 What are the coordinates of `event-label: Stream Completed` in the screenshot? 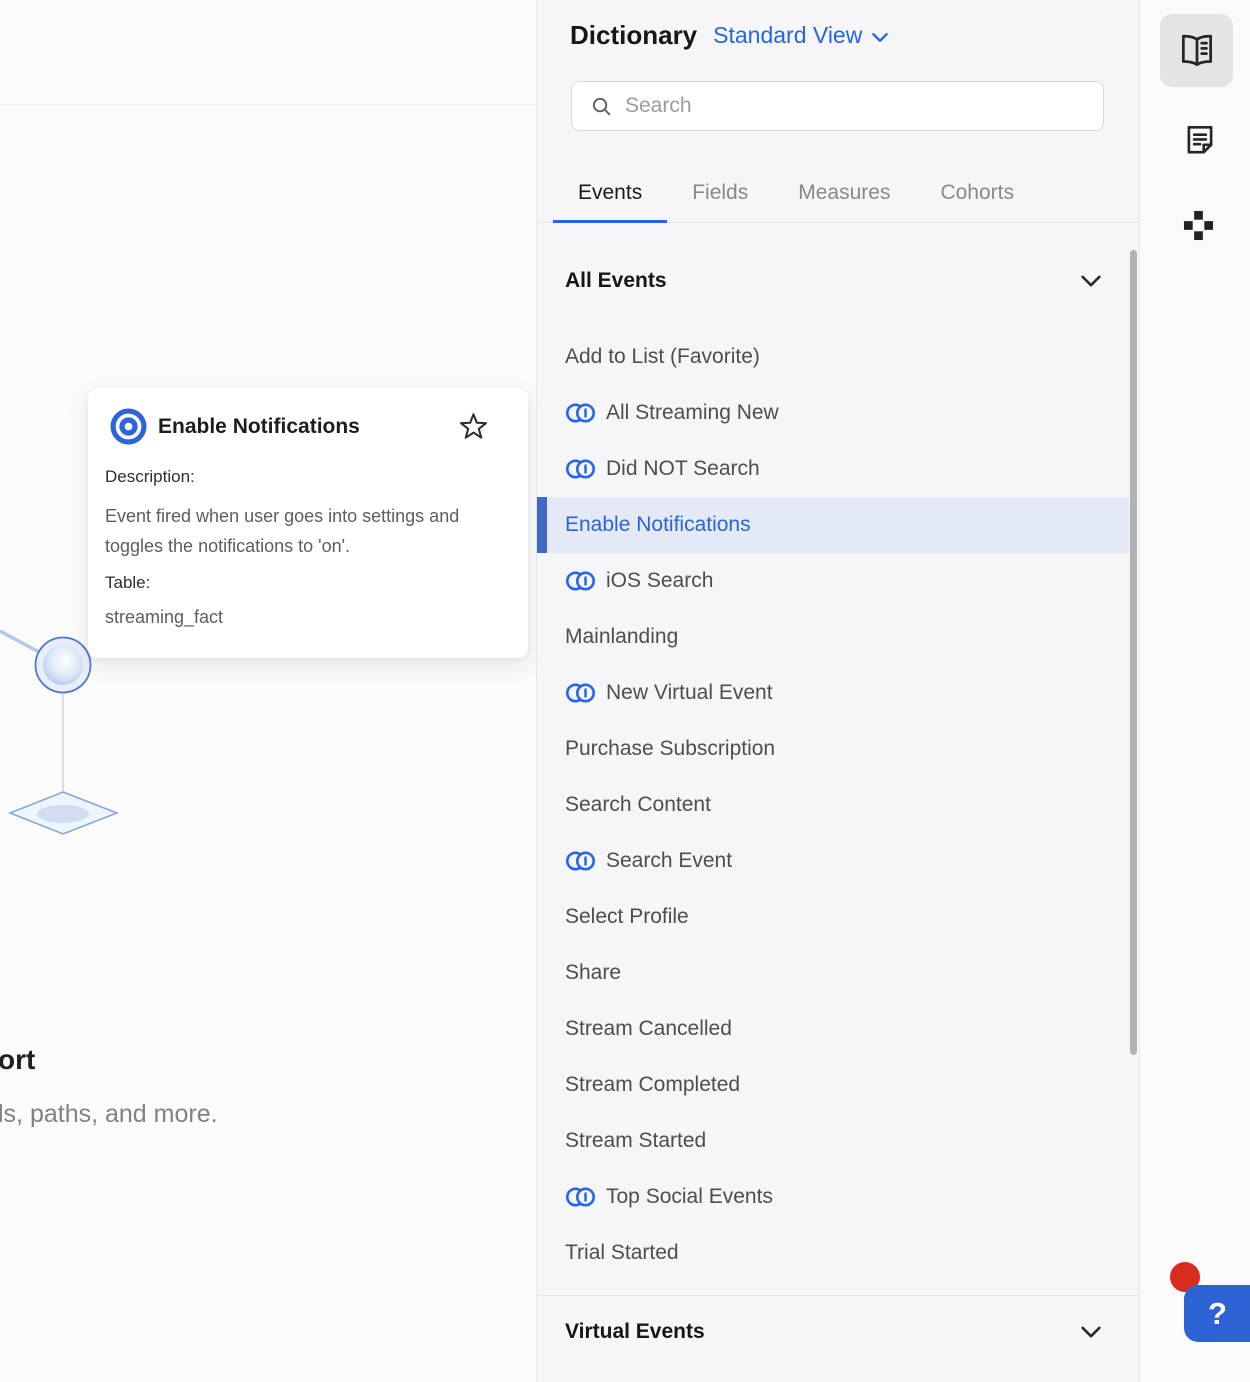 It's located at (653, 1084).